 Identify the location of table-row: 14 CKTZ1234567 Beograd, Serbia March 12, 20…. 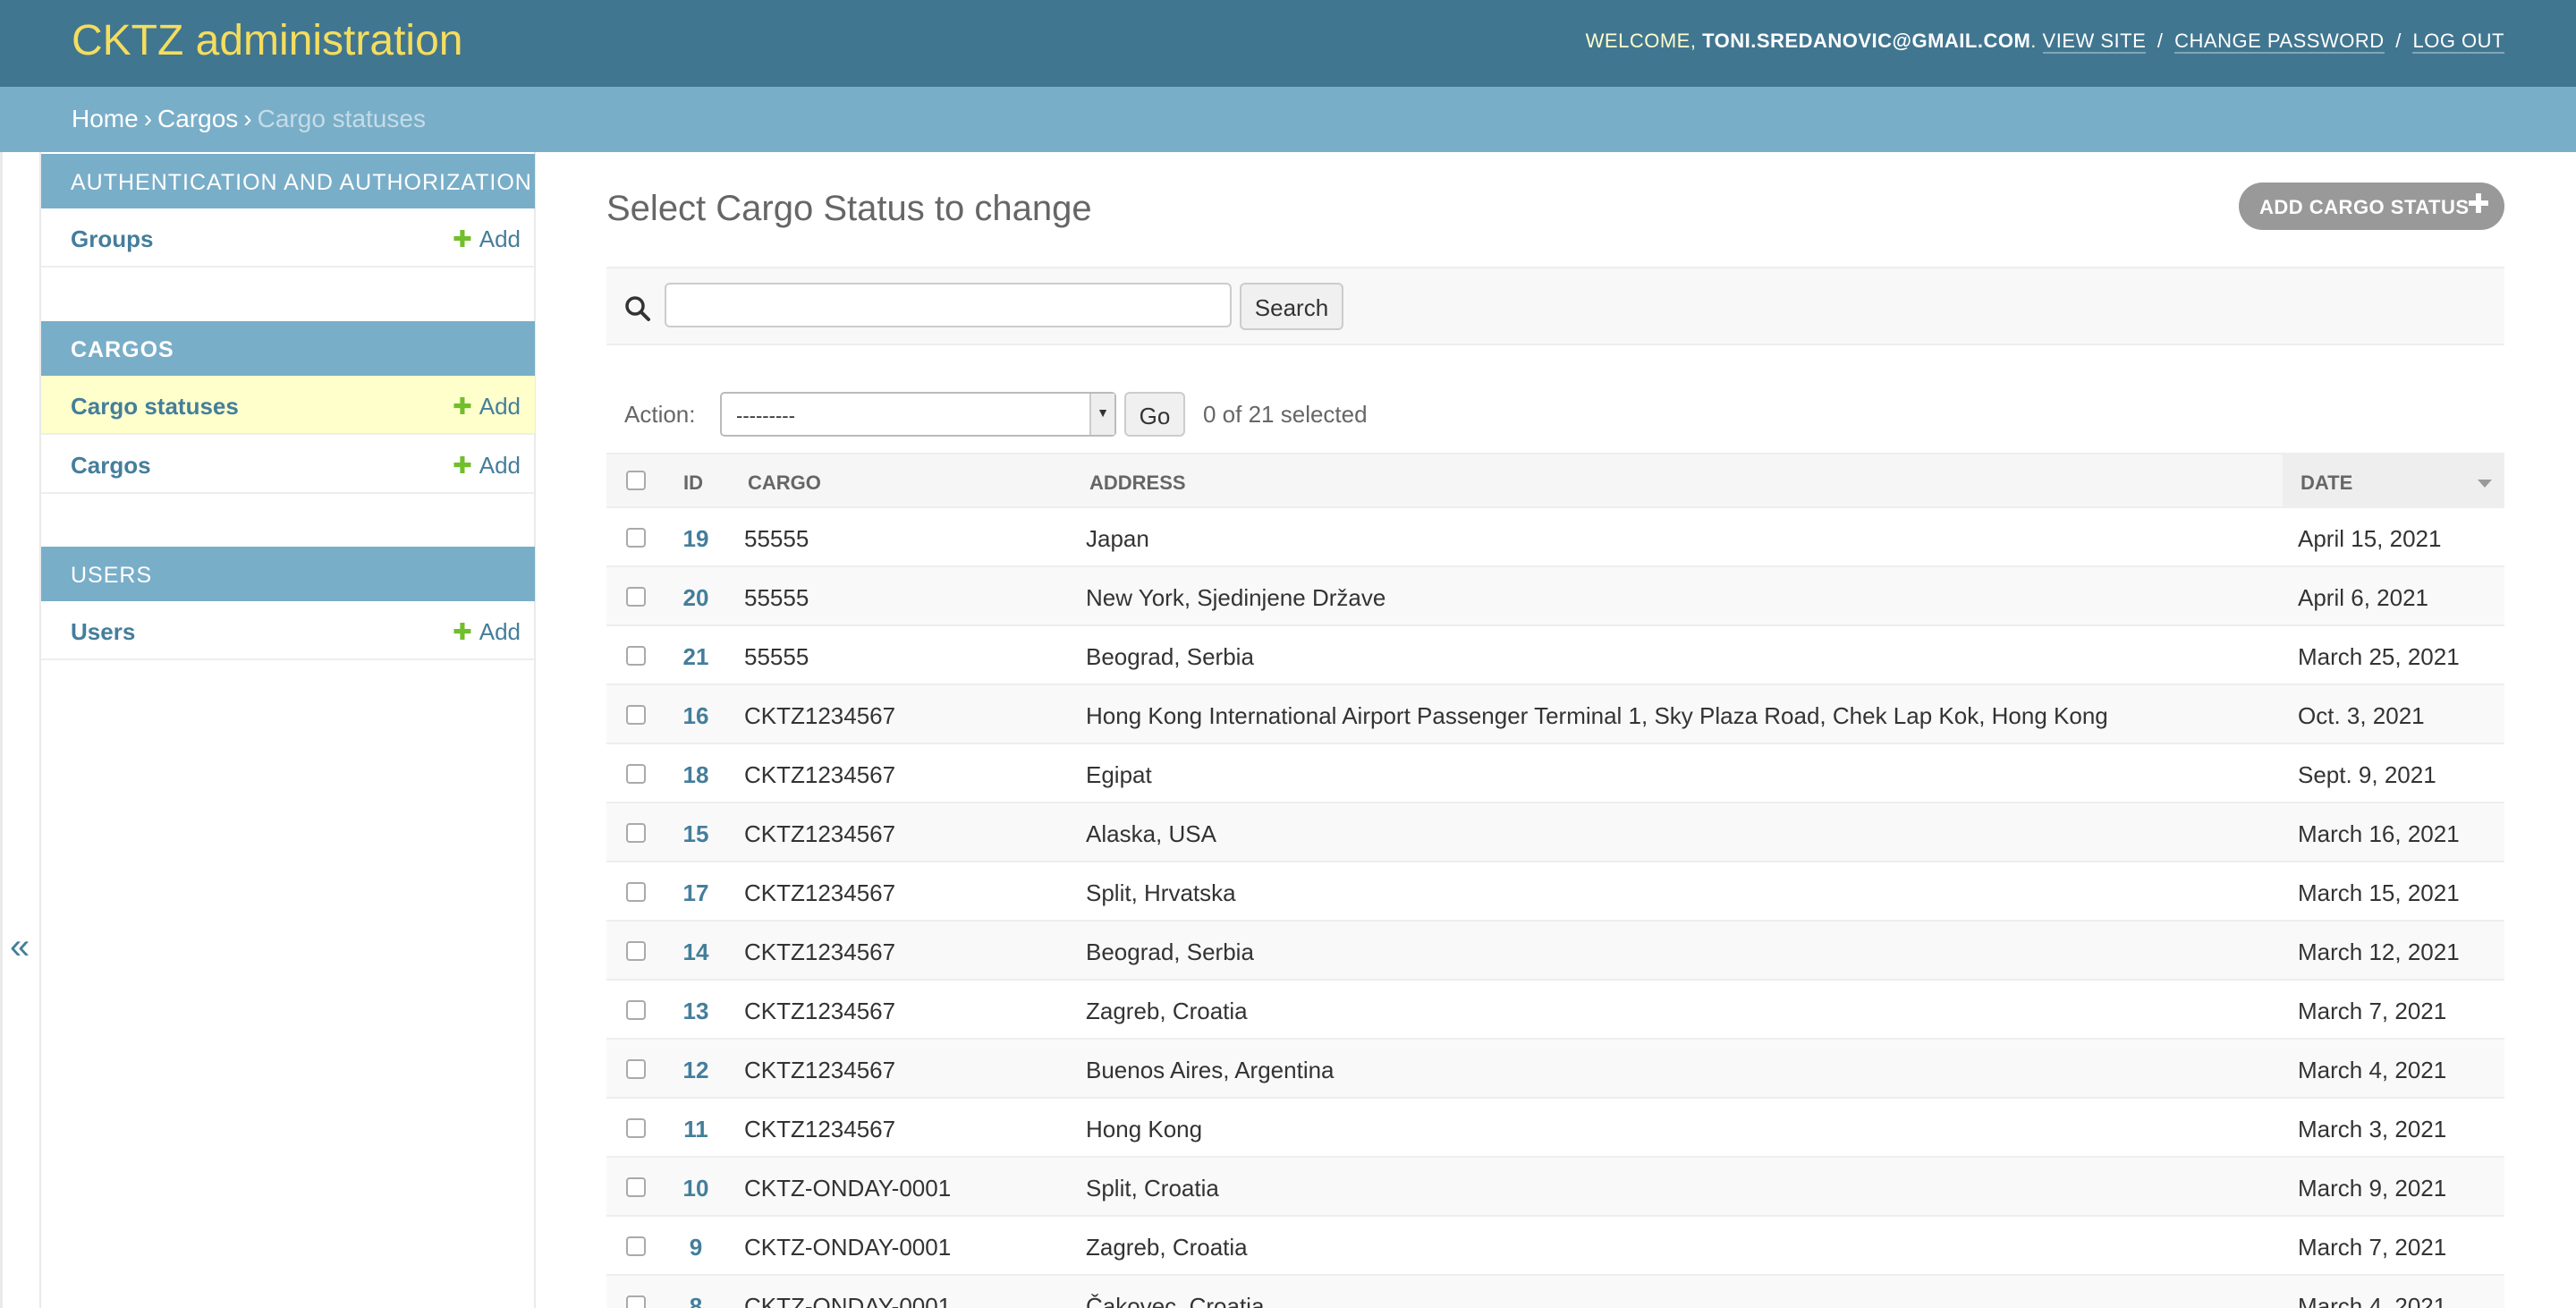
(1555, 952).